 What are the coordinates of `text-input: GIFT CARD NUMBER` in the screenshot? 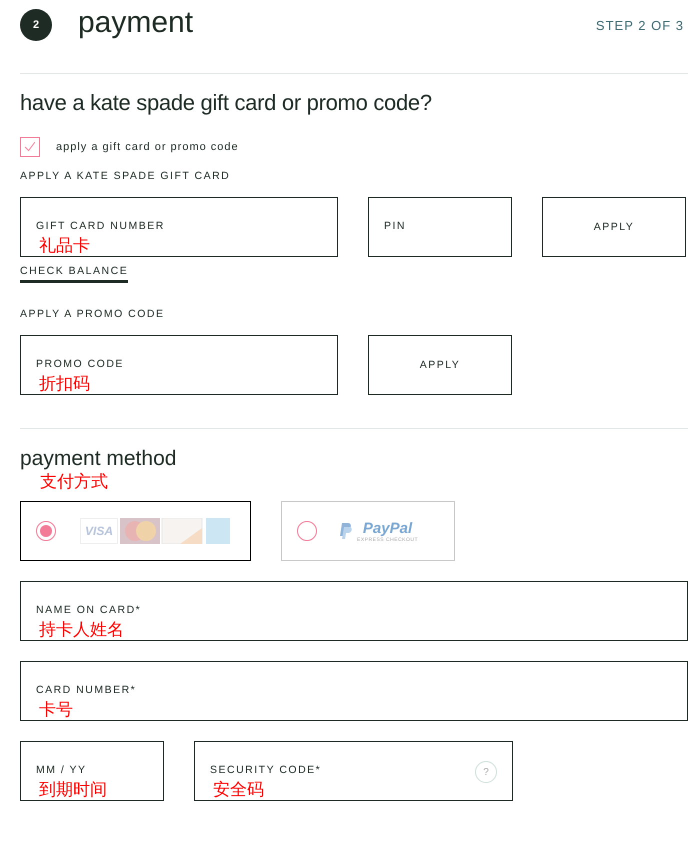 It's located at (179, 226).